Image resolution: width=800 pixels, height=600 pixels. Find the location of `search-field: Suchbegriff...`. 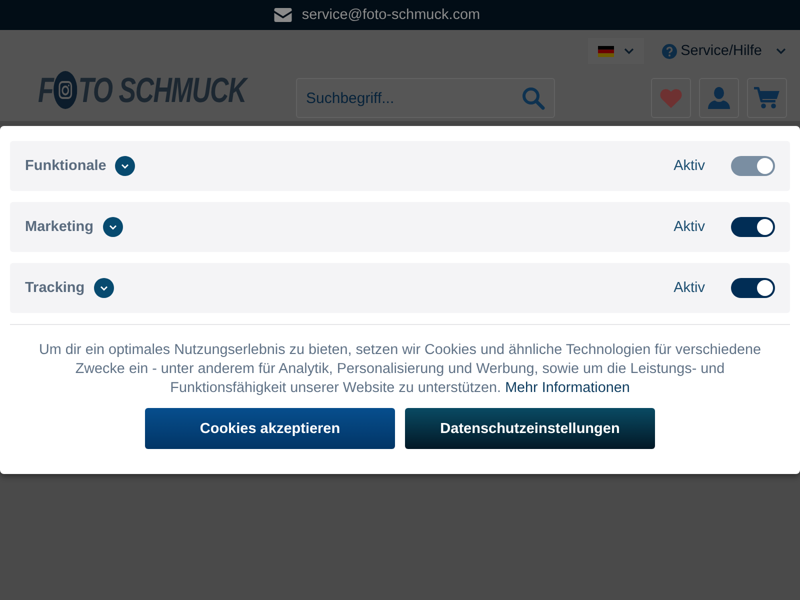

search-field: Suchbegriff... is located at coordinates (425, 98).